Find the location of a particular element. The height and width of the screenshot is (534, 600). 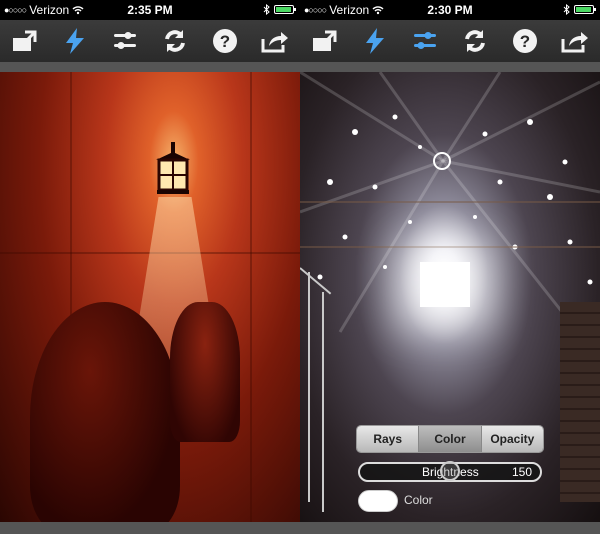

lantern-icon is located at coordinates (173, 168).